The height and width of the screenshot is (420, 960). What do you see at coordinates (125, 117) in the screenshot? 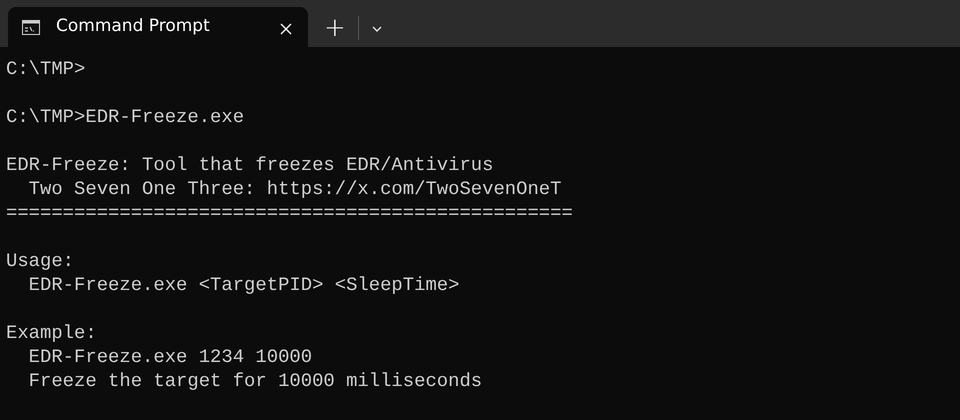
I see `console-line: C:\TMP>EDR-Freeze.exe` at bounding box center [125, 117].